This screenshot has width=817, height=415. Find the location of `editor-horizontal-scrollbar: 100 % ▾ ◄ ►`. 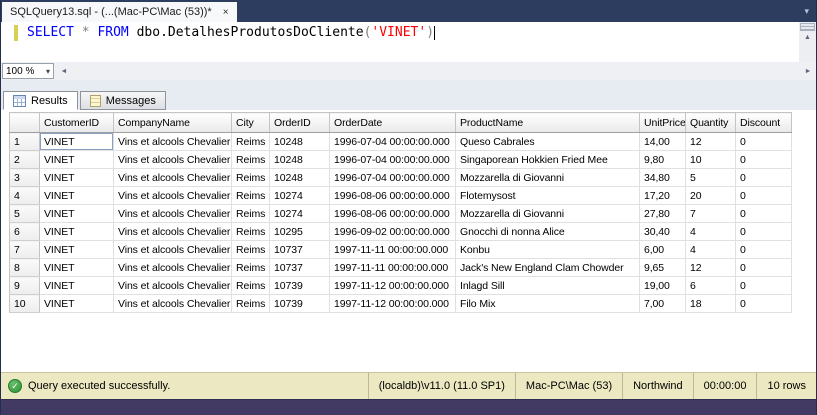

editor-horizontal-scrollbar: 100 % ▾ ◄ ► is located at coordinates (408, 71).